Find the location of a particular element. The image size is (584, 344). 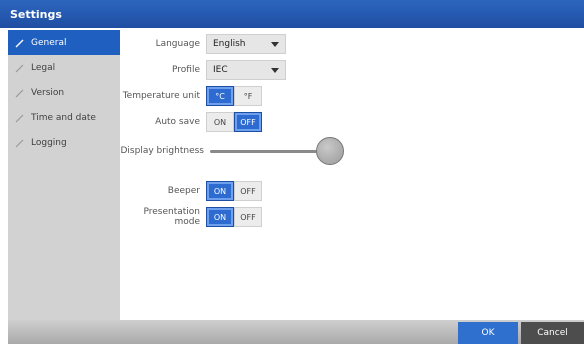

auto-save-label: Auto save is located at coordinates (177, 122).